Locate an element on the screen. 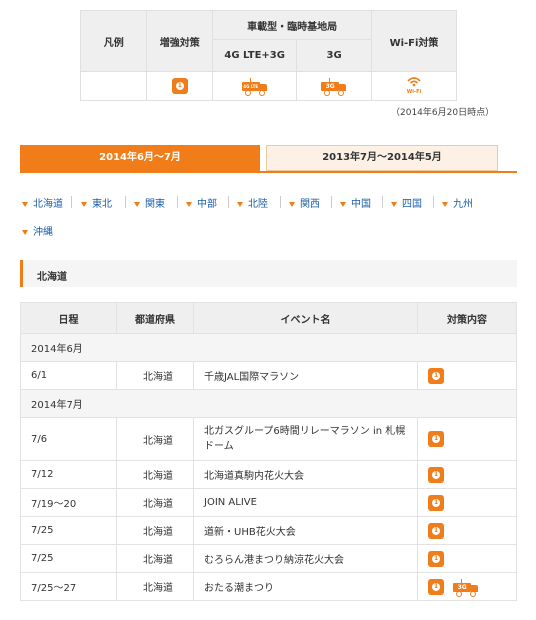 This screenshot has width=536, height=620. legend-lte: 4G LTE+3G is located at coordinates (255, 55).